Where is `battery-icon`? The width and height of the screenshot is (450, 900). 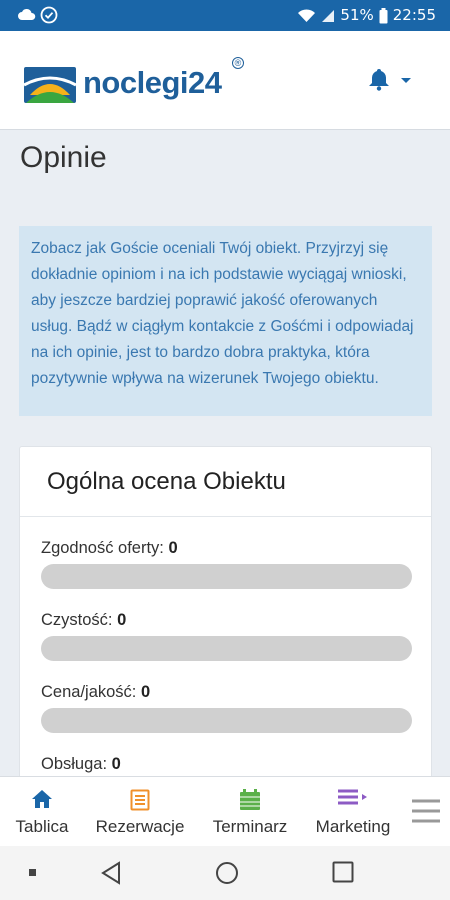
battery-icon is located at coordinates (383, 15).